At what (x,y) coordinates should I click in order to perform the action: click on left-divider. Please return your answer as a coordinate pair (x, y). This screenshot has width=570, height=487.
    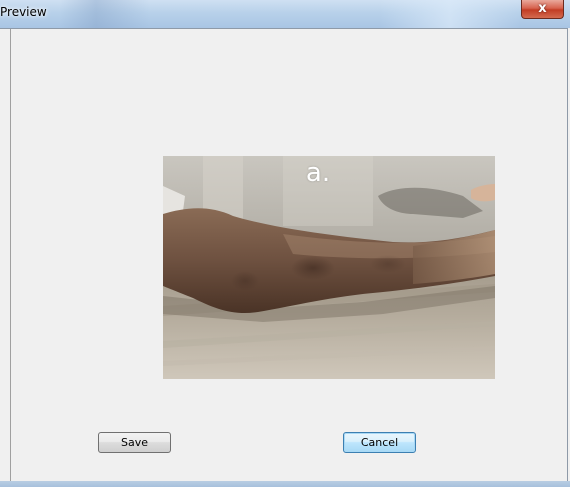
    Looking at the image, I should click on (10, 255).